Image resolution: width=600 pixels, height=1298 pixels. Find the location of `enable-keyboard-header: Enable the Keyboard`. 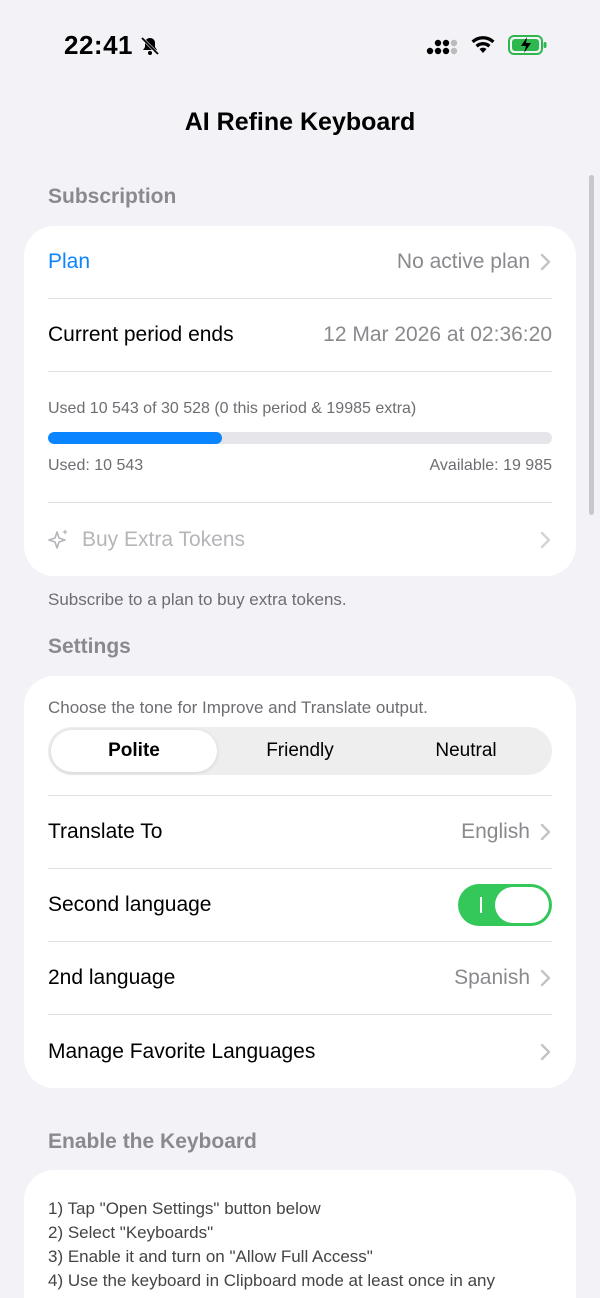

enable-keyboard-header: Enable the Keyboard is located at coordinates (152, 1141).